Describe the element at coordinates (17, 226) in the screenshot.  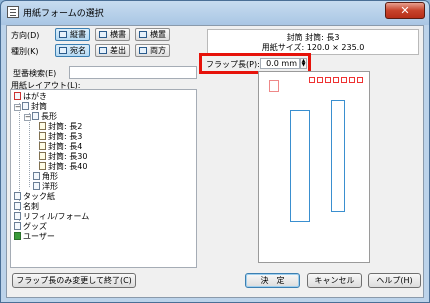
I see `goods-icon` at that location.